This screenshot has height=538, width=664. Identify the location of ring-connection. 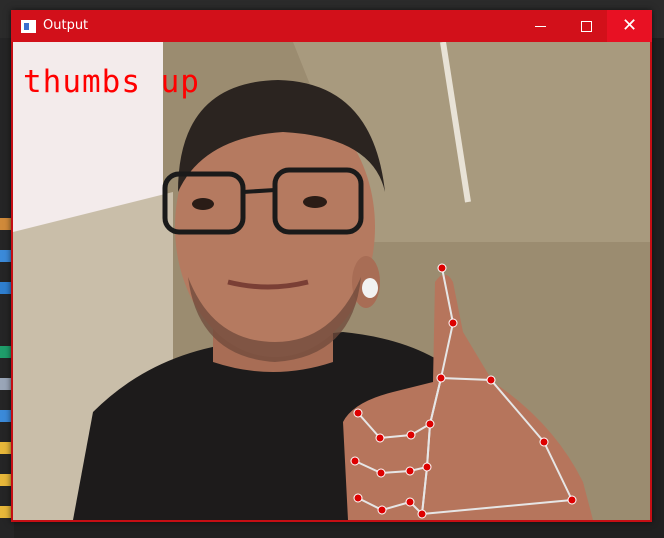
(392, 491).